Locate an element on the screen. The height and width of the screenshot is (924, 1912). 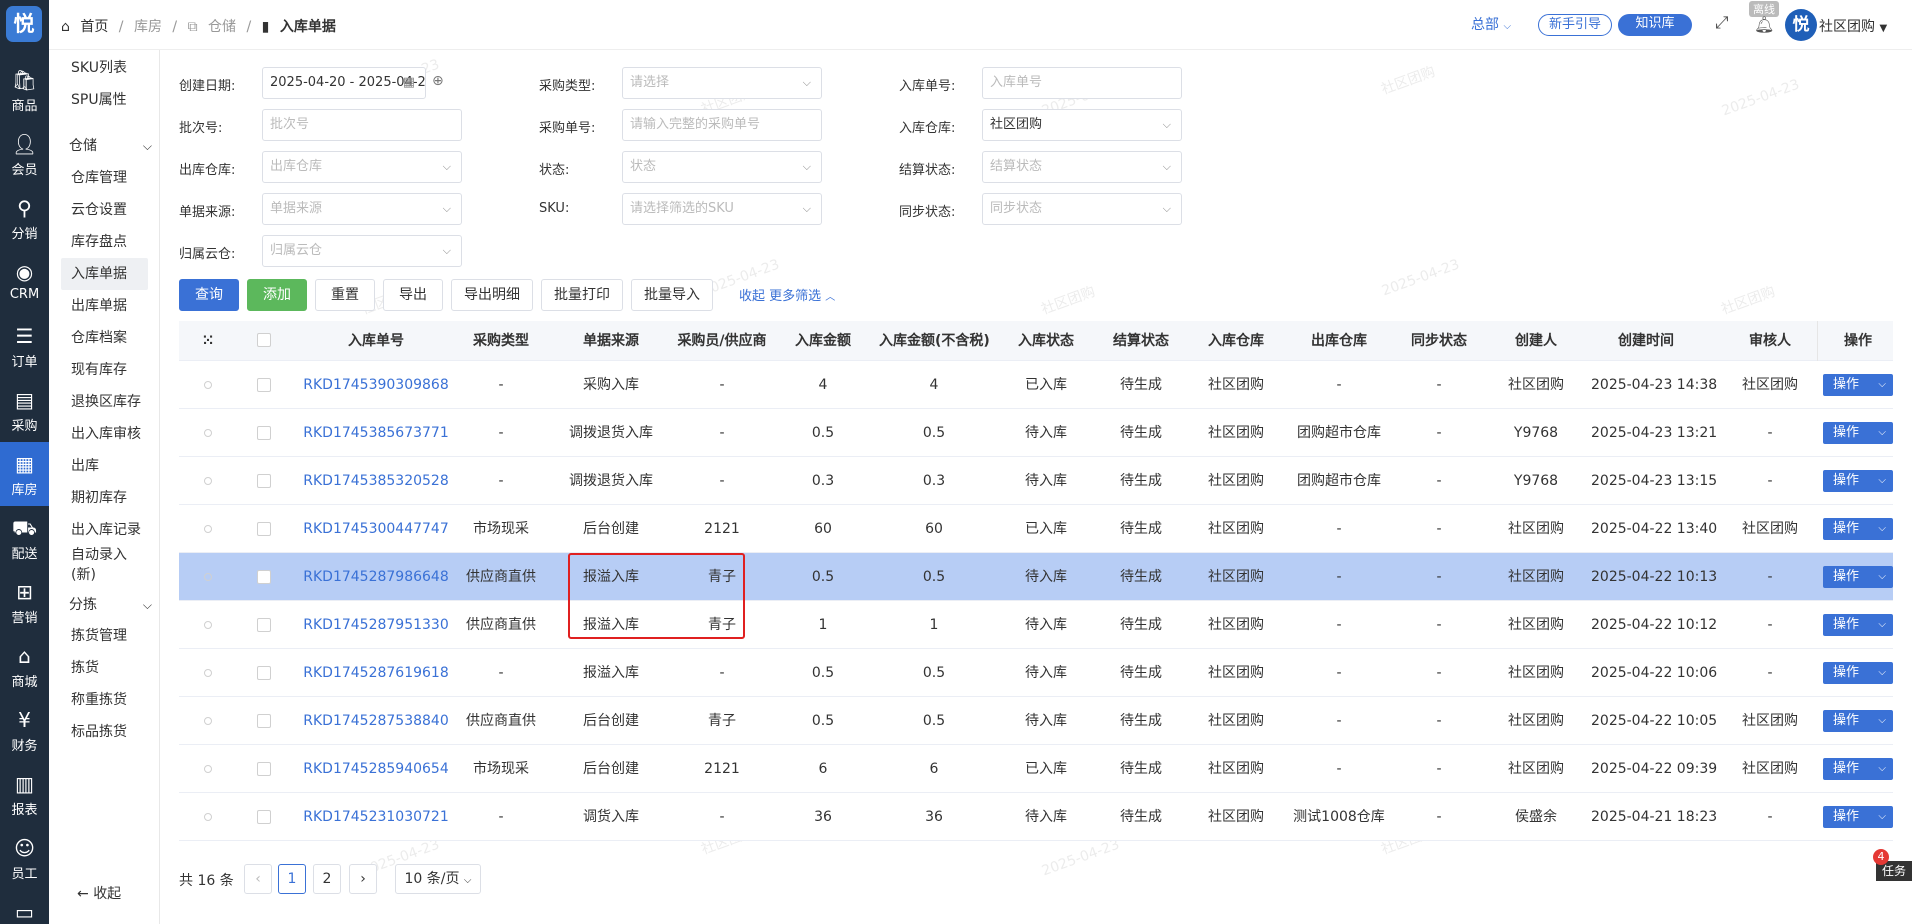
page-2-button: 2 is located at coordinates (327, 879).